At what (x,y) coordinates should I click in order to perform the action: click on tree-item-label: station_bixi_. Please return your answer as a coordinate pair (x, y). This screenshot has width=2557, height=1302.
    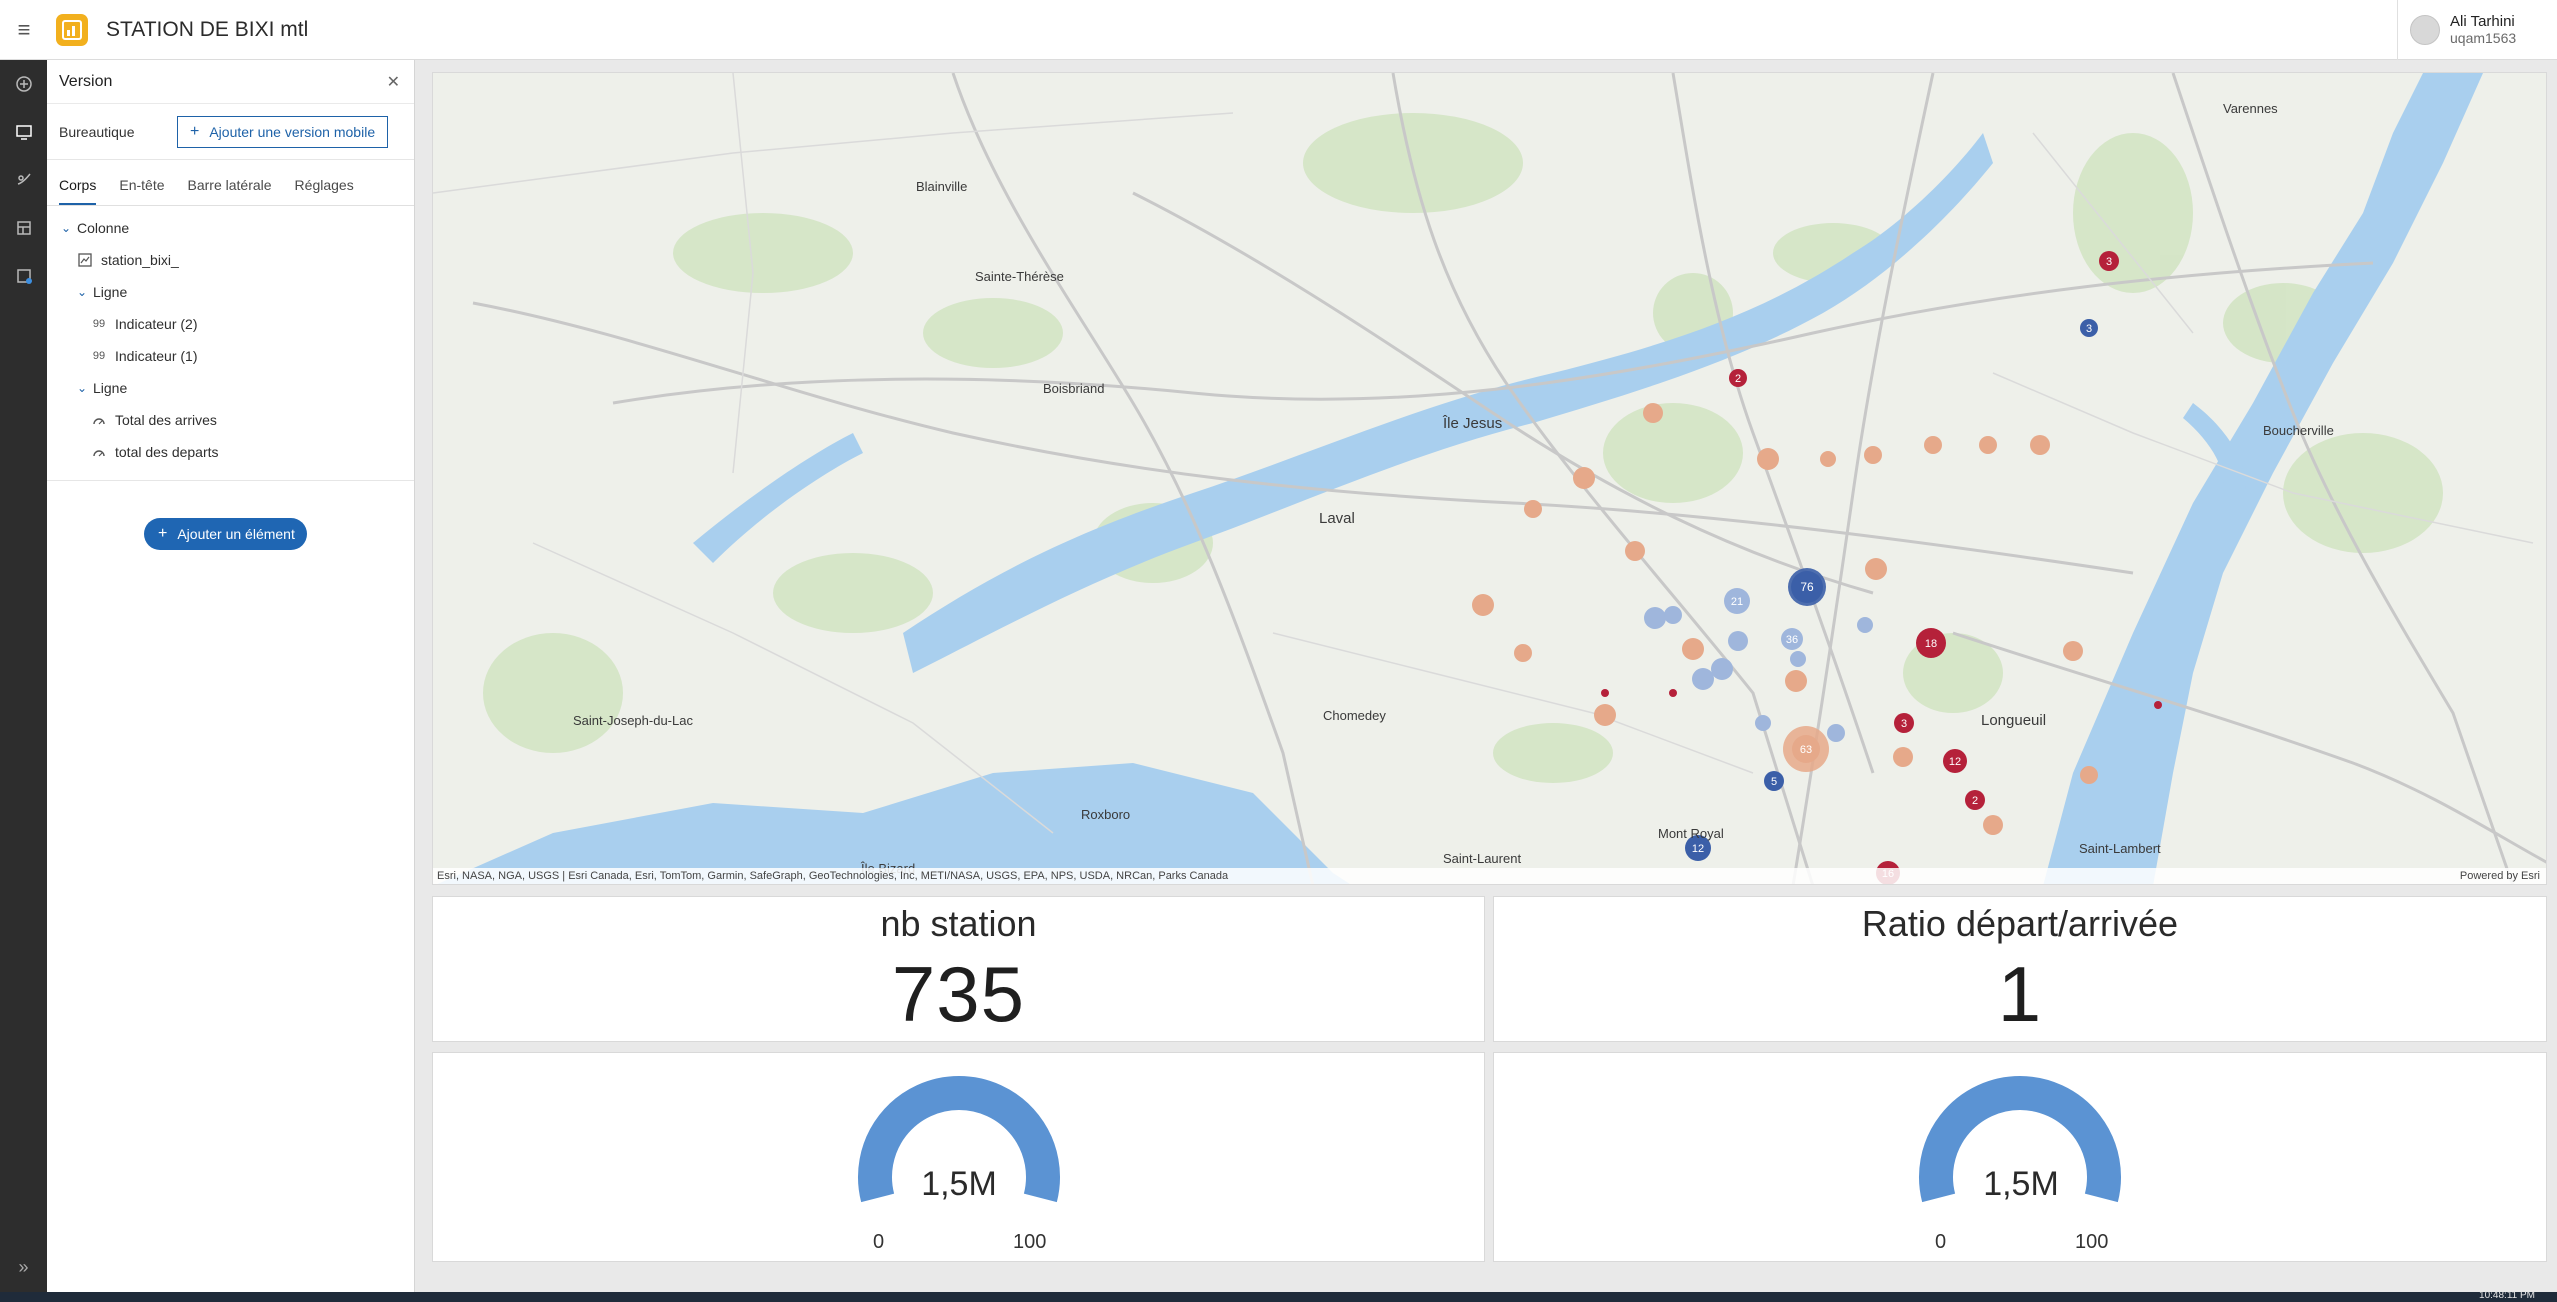
    Looking at the image, I should click on (140, 260).